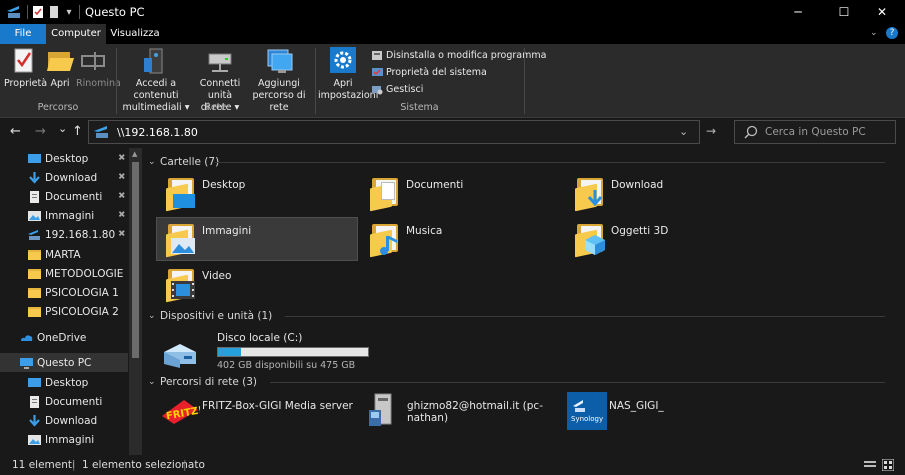 The width and height of the screenshot is (905, 475). Describe the element at coordinates (257, 284) in the screenshot. I see `folder-video: Video` at that location.